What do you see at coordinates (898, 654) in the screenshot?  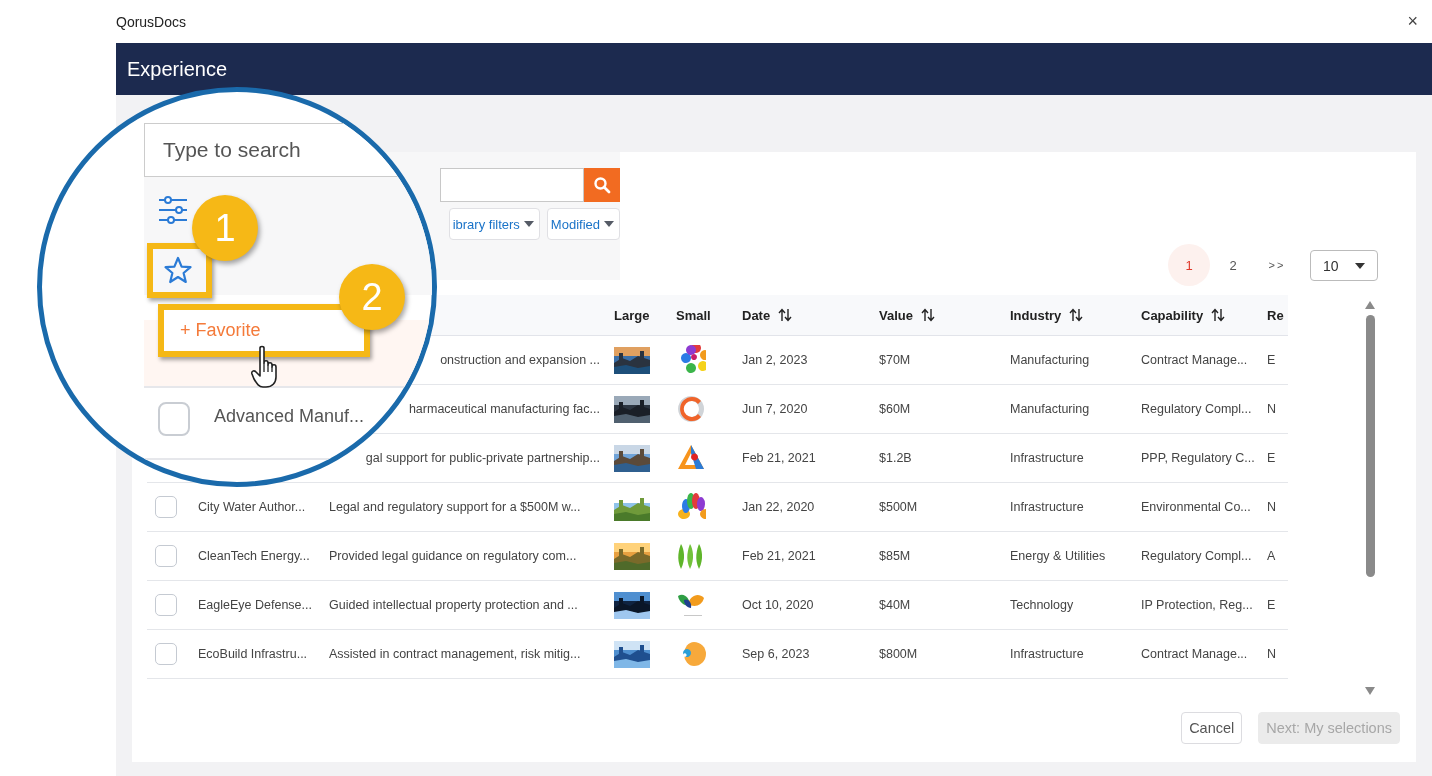 I see `table-cell: $800M` at bounding box center [898, 654].